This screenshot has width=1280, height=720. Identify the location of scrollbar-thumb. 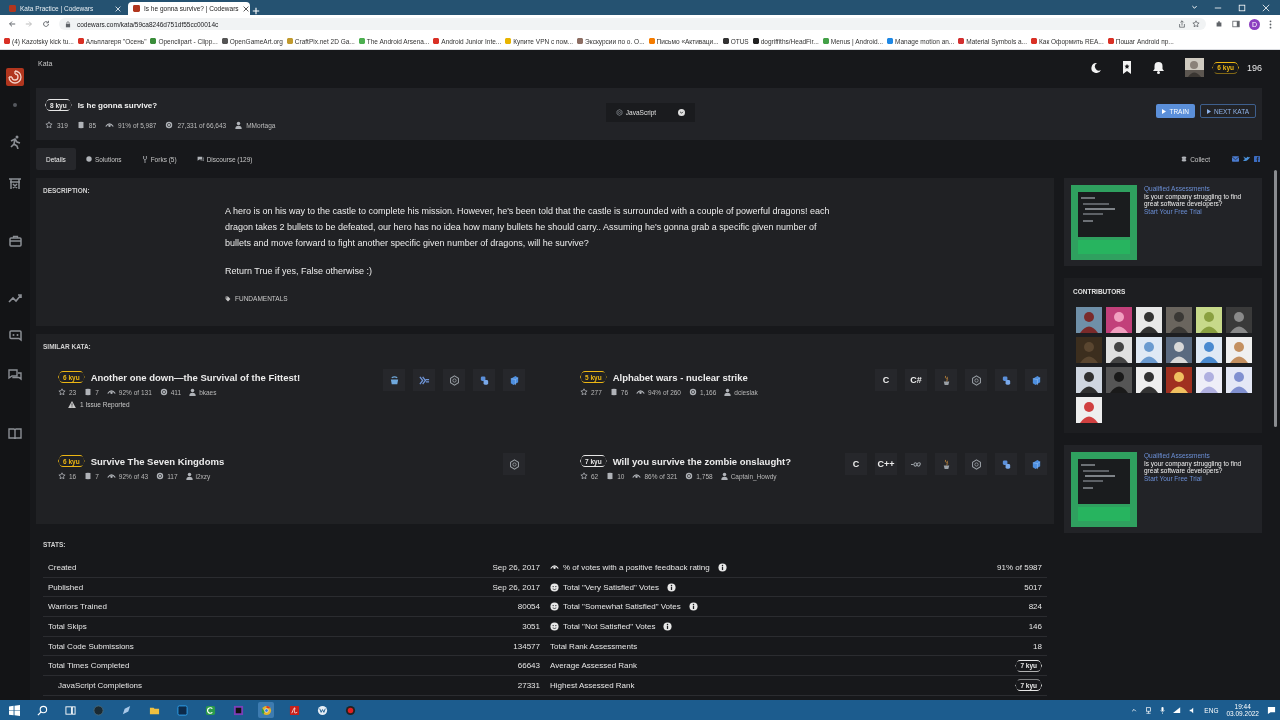
(1275, 298).